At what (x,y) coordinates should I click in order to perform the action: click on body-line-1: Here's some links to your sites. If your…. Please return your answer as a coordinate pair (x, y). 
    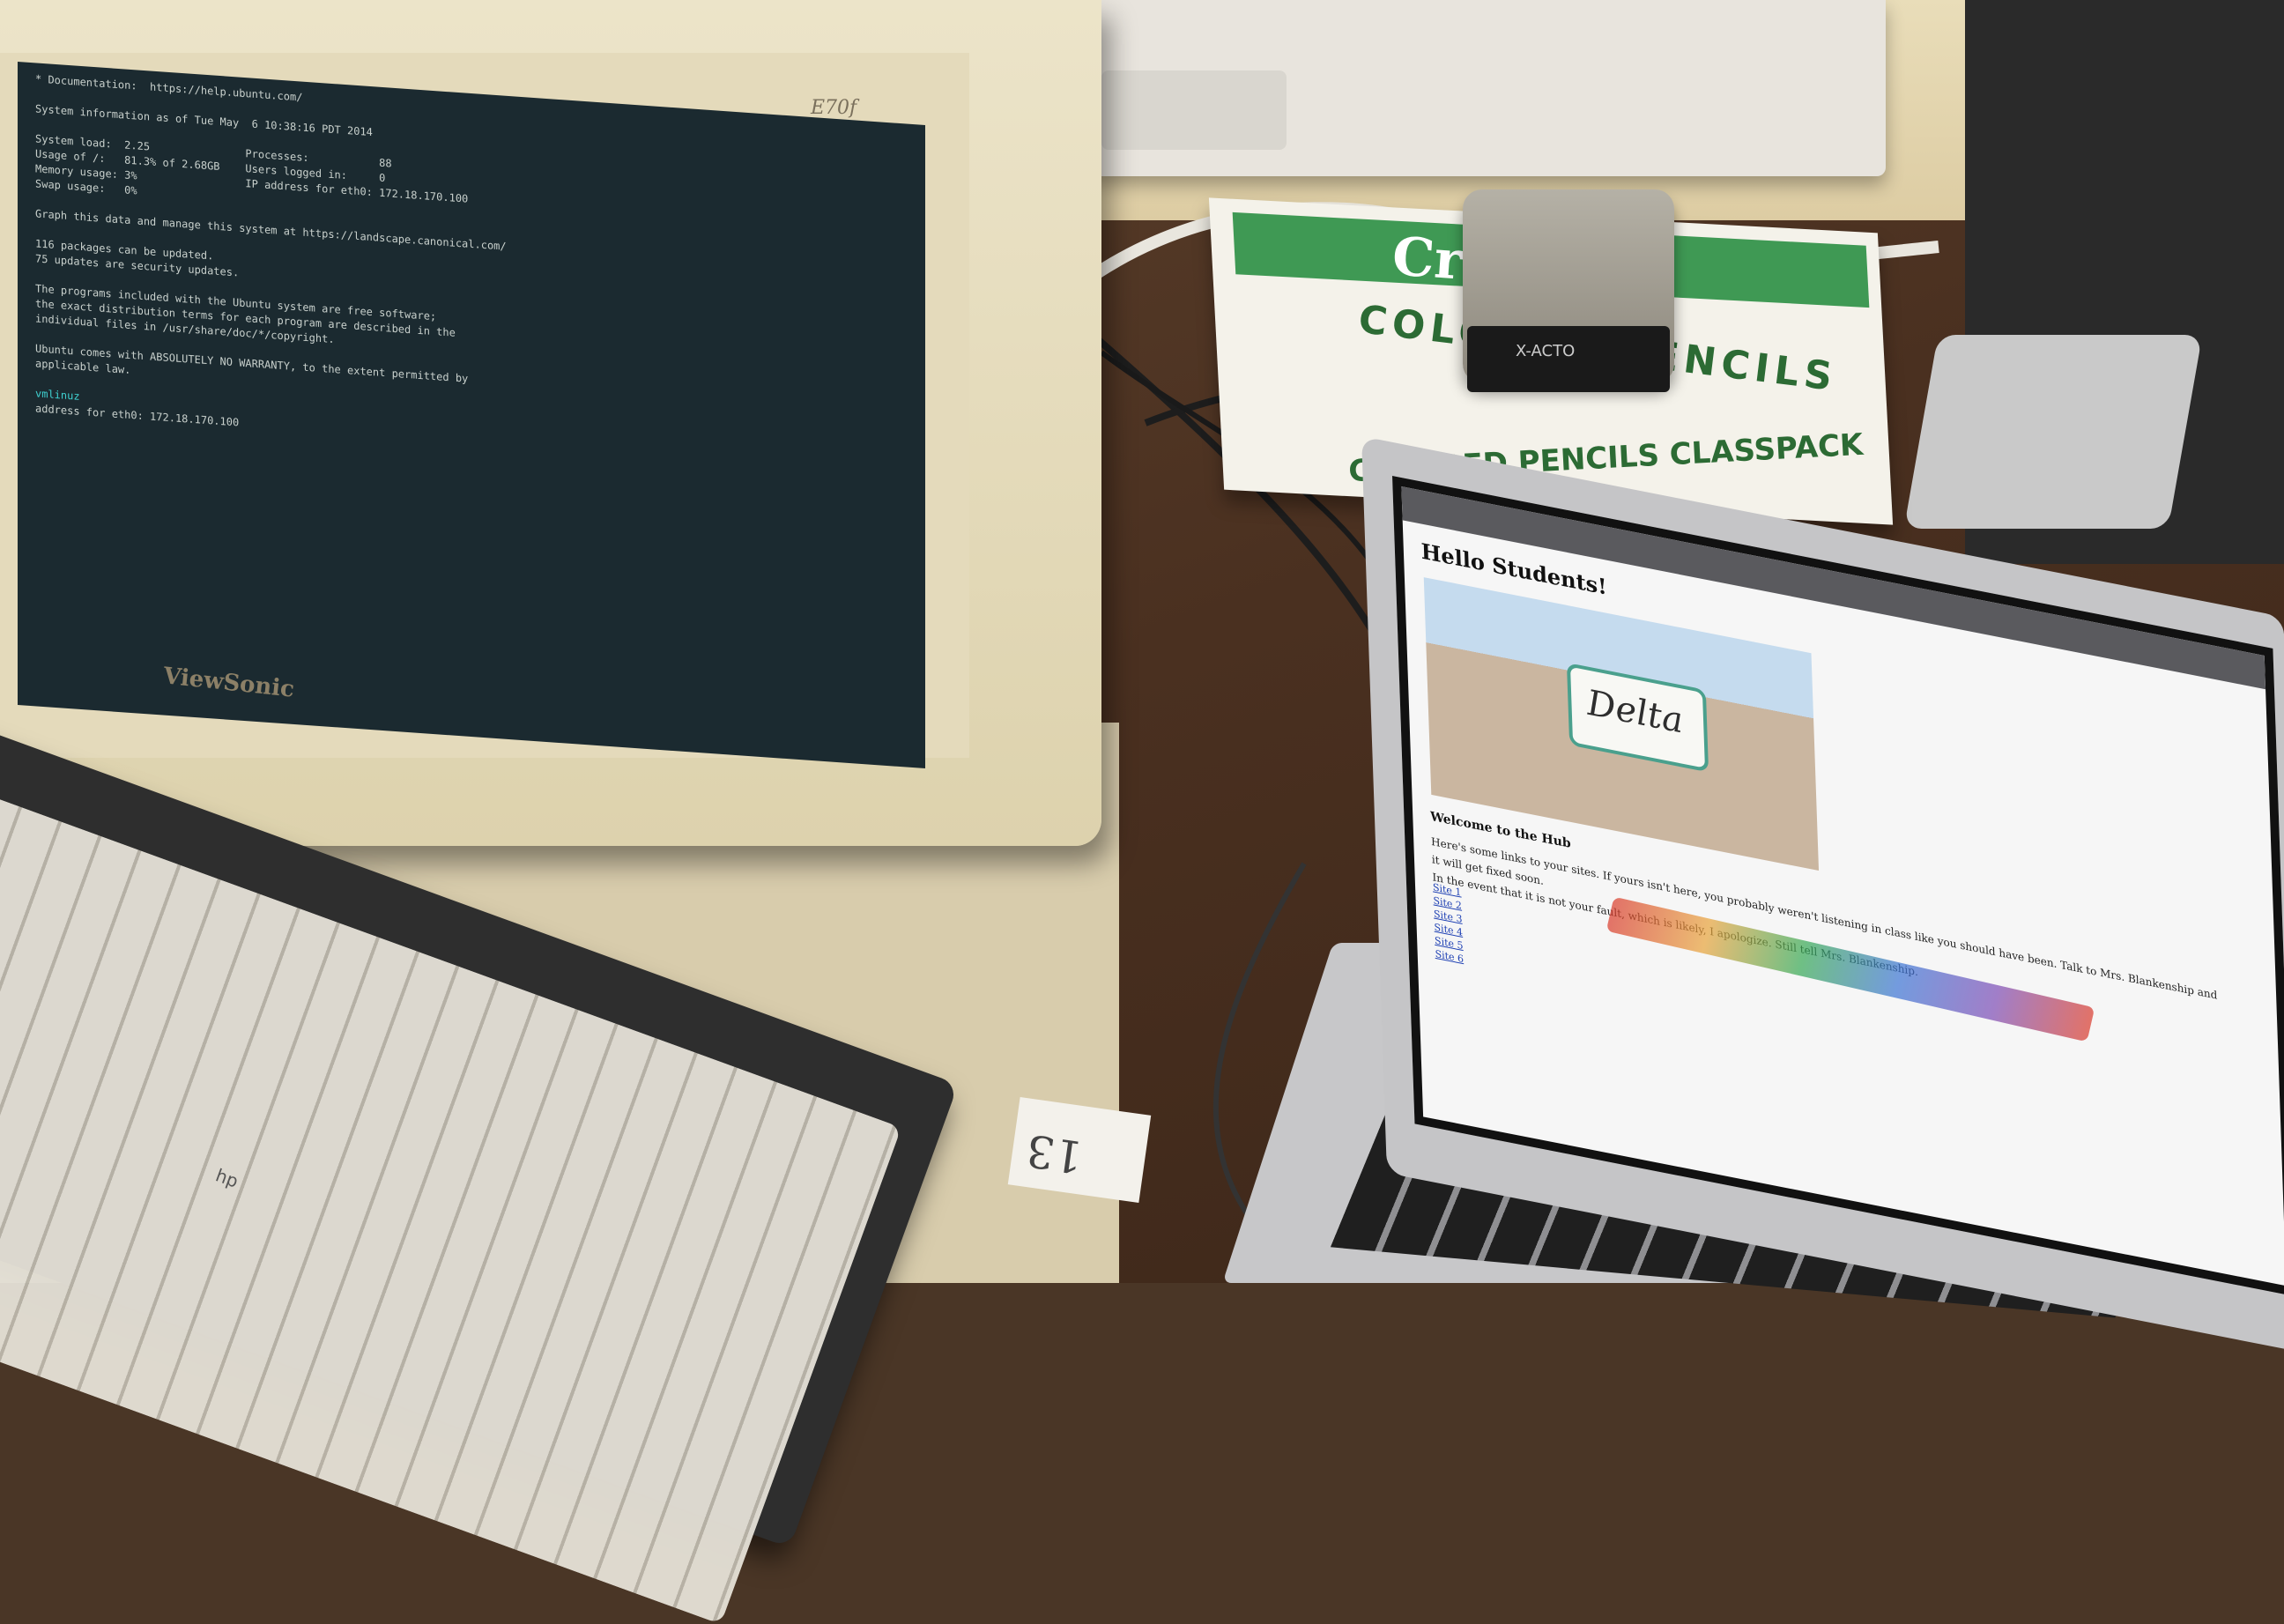
    Looking at the image, I should click on (1824, 918).